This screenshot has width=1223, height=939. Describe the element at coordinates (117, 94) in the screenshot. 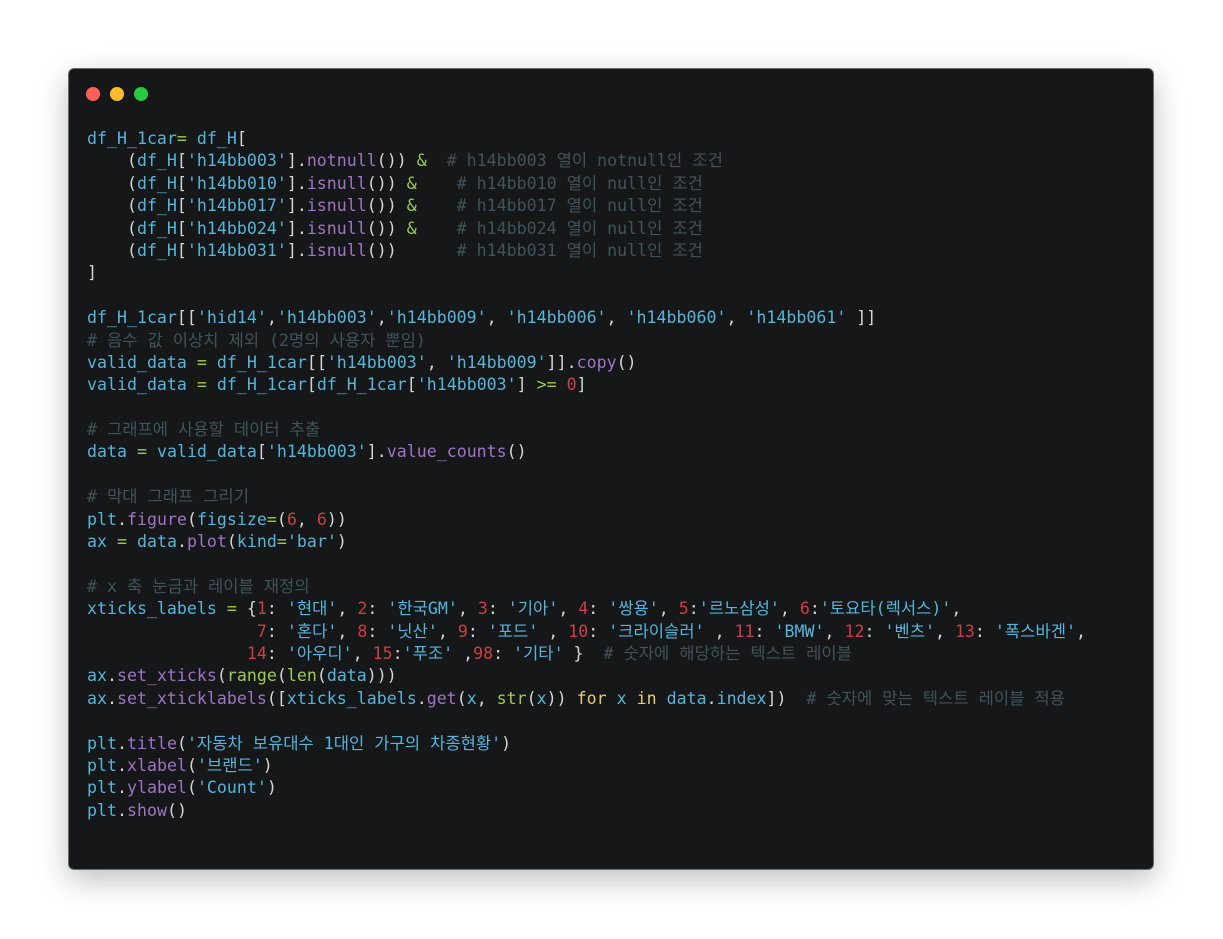

I see `minimize-button` at that location.